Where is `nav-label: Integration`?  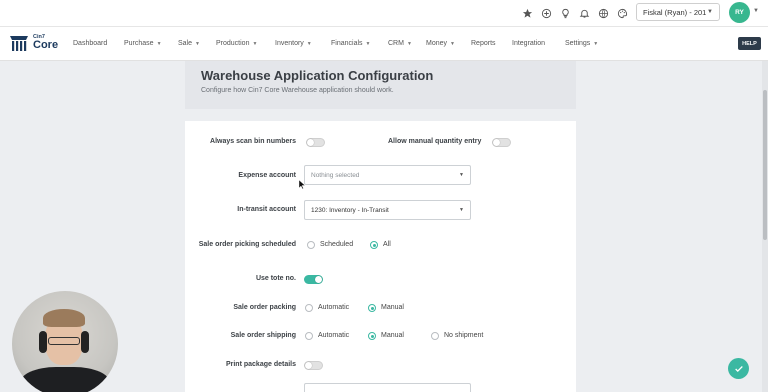 nav-label: Integration is located at coordinates (529, 43).